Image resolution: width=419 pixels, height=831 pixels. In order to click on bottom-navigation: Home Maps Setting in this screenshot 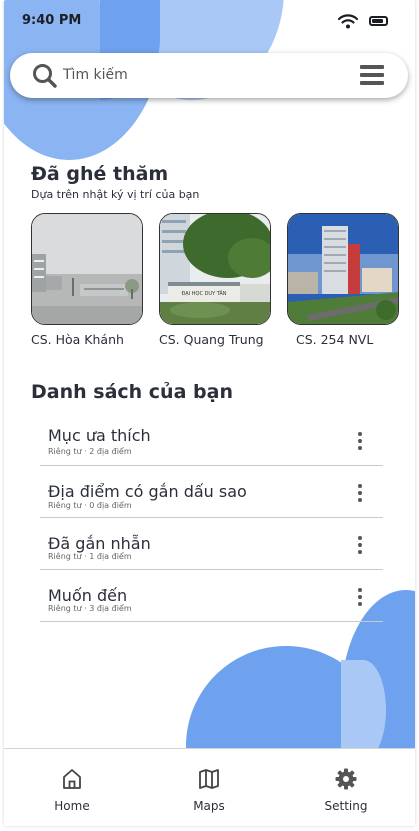, I will do `click(209, 787)`.